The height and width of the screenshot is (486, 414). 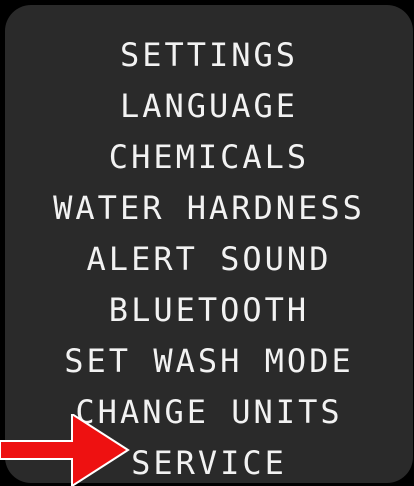 I want to click on menu-item-bluetooth: BLUETOOTH, so click(x=209, y=310).